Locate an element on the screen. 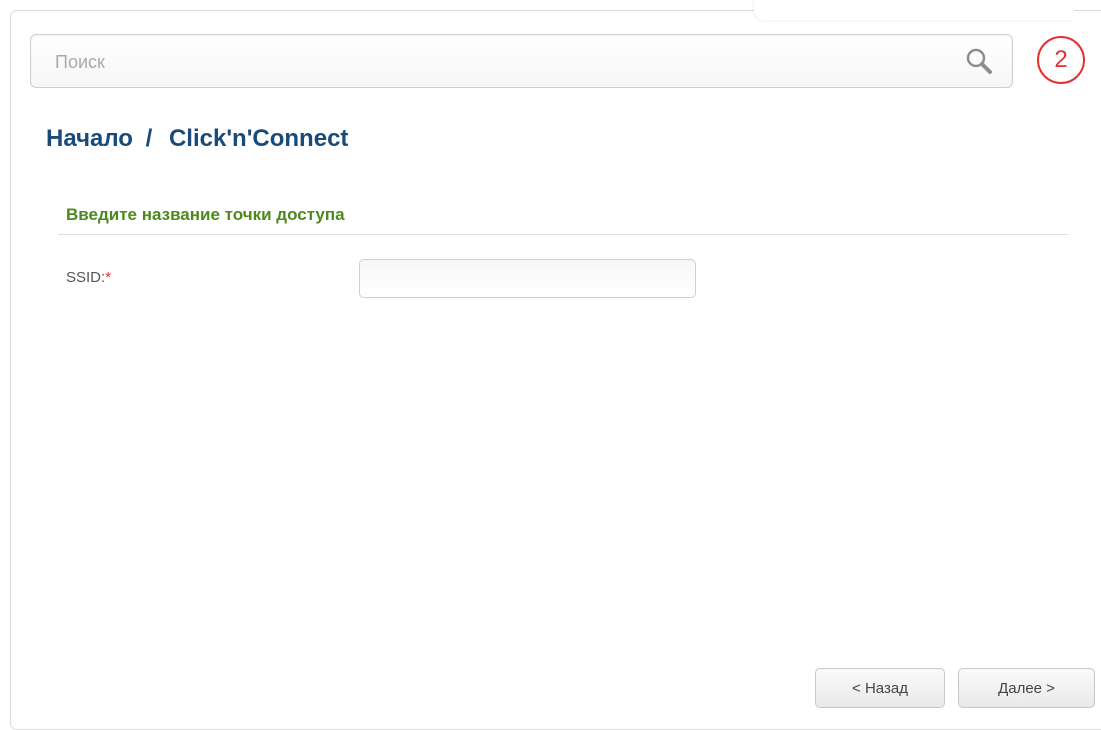  panel-notch is located at coordinates (914, 10).